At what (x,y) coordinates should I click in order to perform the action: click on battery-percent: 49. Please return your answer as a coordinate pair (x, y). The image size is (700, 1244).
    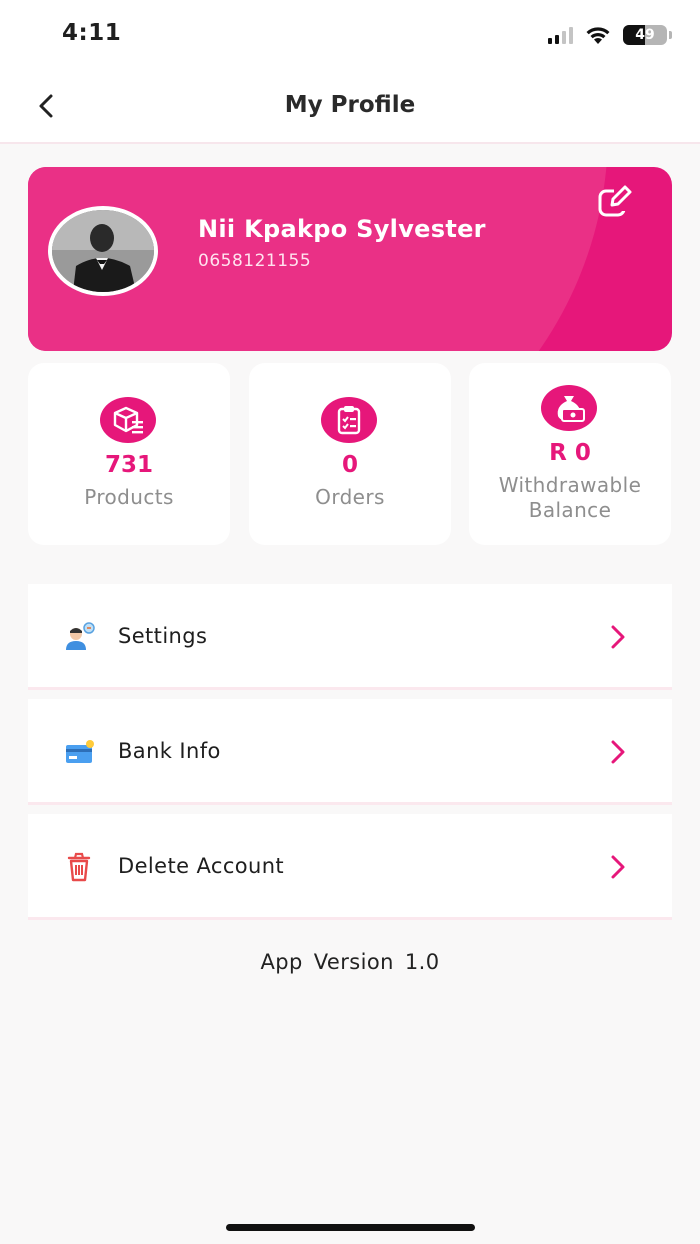
    Looking at the image, I should click on (645, 35).